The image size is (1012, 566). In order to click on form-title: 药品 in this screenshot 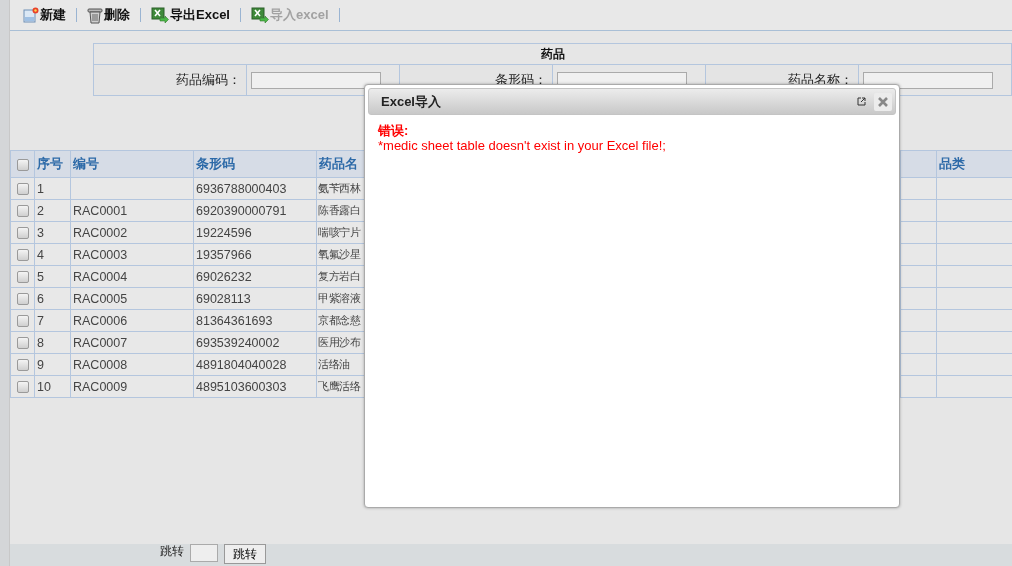, I will do `click(552, 54)`.